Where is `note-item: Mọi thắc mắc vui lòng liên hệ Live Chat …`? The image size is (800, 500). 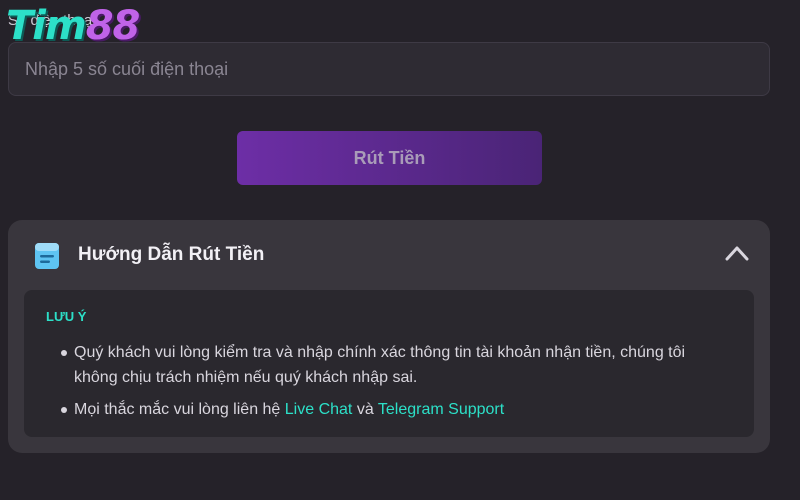
note-item: Mọi thắc mắc vui lòng liên hệ Live Chat … is located at coordinates (395, 409).